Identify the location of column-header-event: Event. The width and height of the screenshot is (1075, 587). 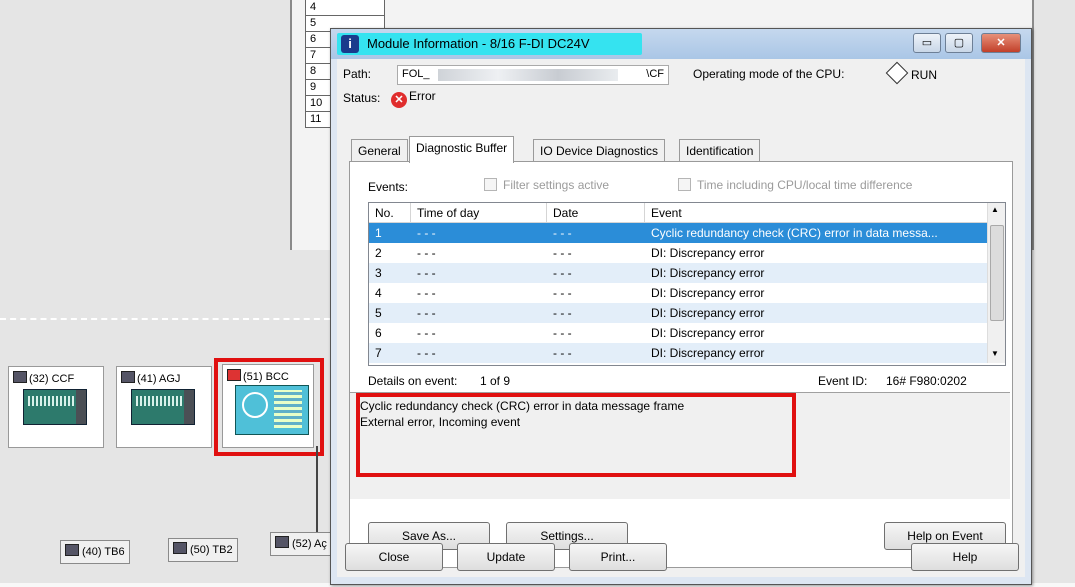
(816, 213).